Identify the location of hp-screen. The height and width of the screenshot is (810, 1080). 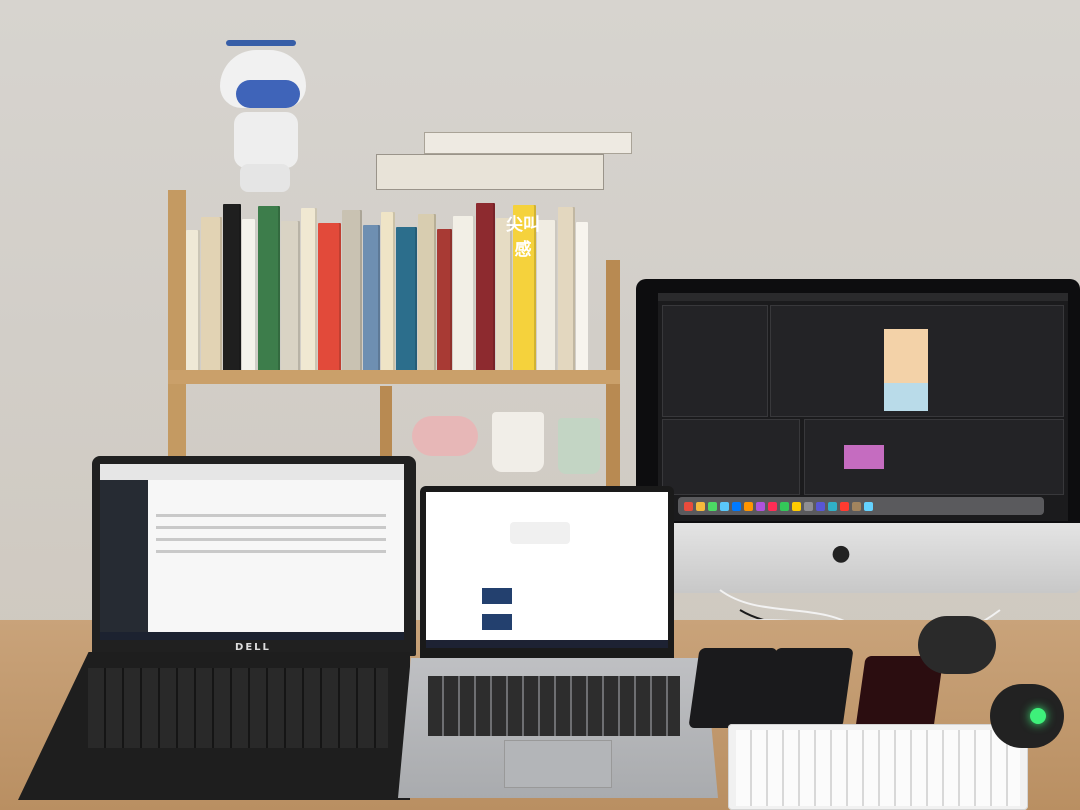
(547, 570).